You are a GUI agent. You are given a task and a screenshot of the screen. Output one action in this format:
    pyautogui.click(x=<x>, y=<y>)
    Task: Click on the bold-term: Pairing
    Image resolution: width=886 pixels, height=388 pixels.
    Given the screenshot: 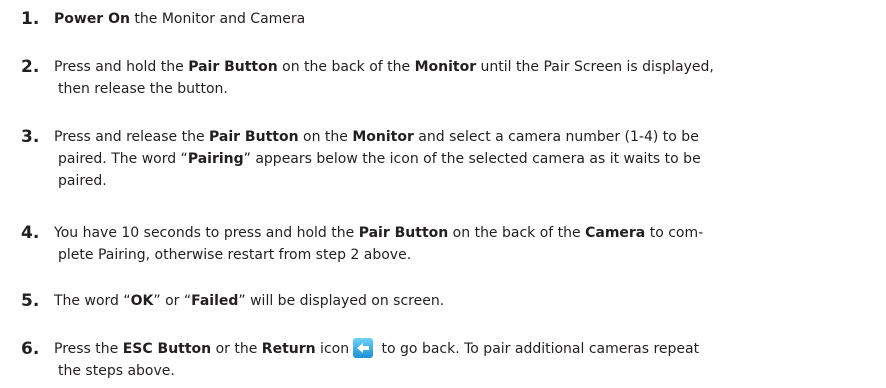 What is the action you would take?
    pyautogui.click(x=215, y=159)
    